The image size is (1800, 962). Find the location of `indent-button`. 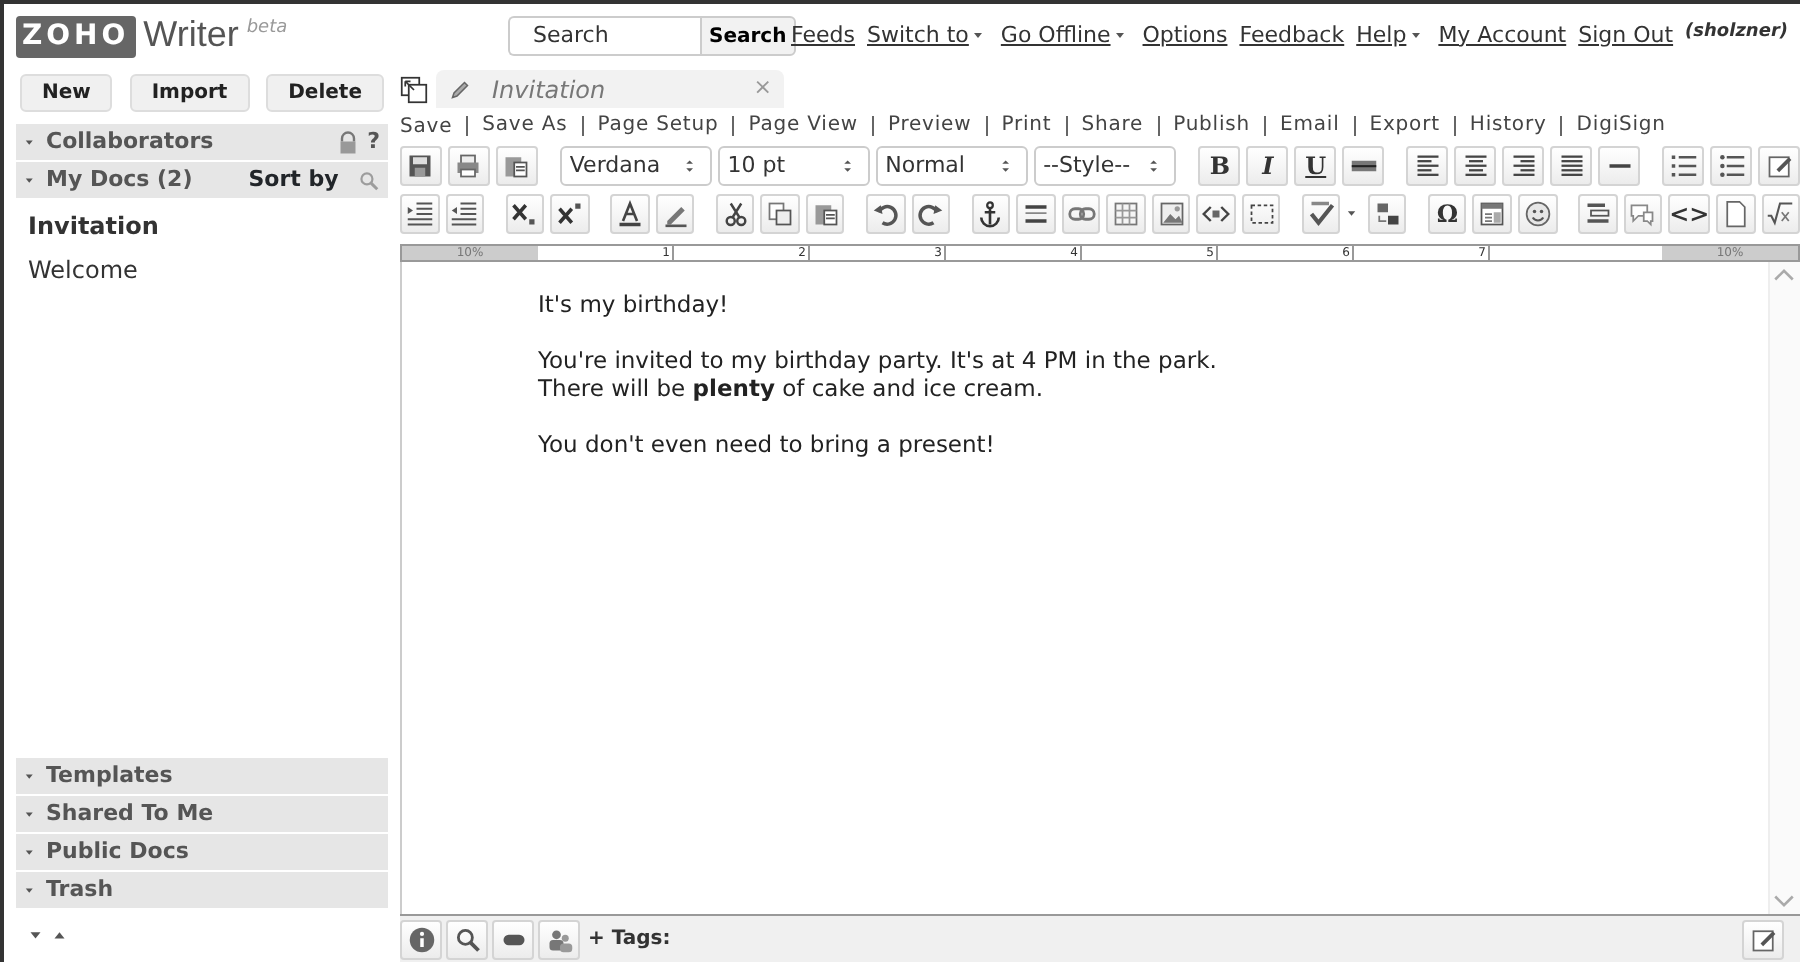

indent-button is located at coordinates (420, 214).